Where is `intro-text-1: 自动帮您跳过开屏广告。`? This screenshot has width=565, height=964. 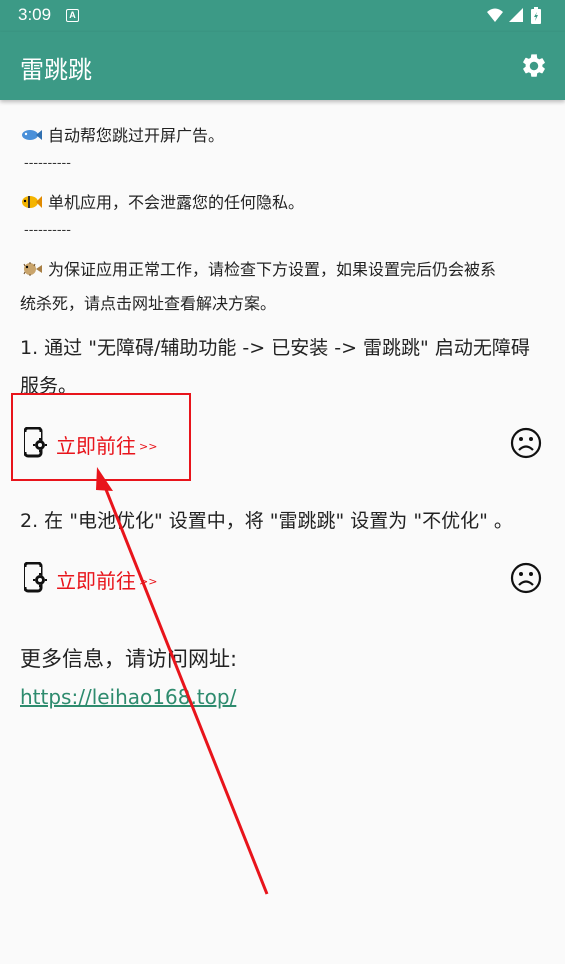 intro-text-1: 自动帮您跳过开屏广告。 is located at coordinates (136, 135).